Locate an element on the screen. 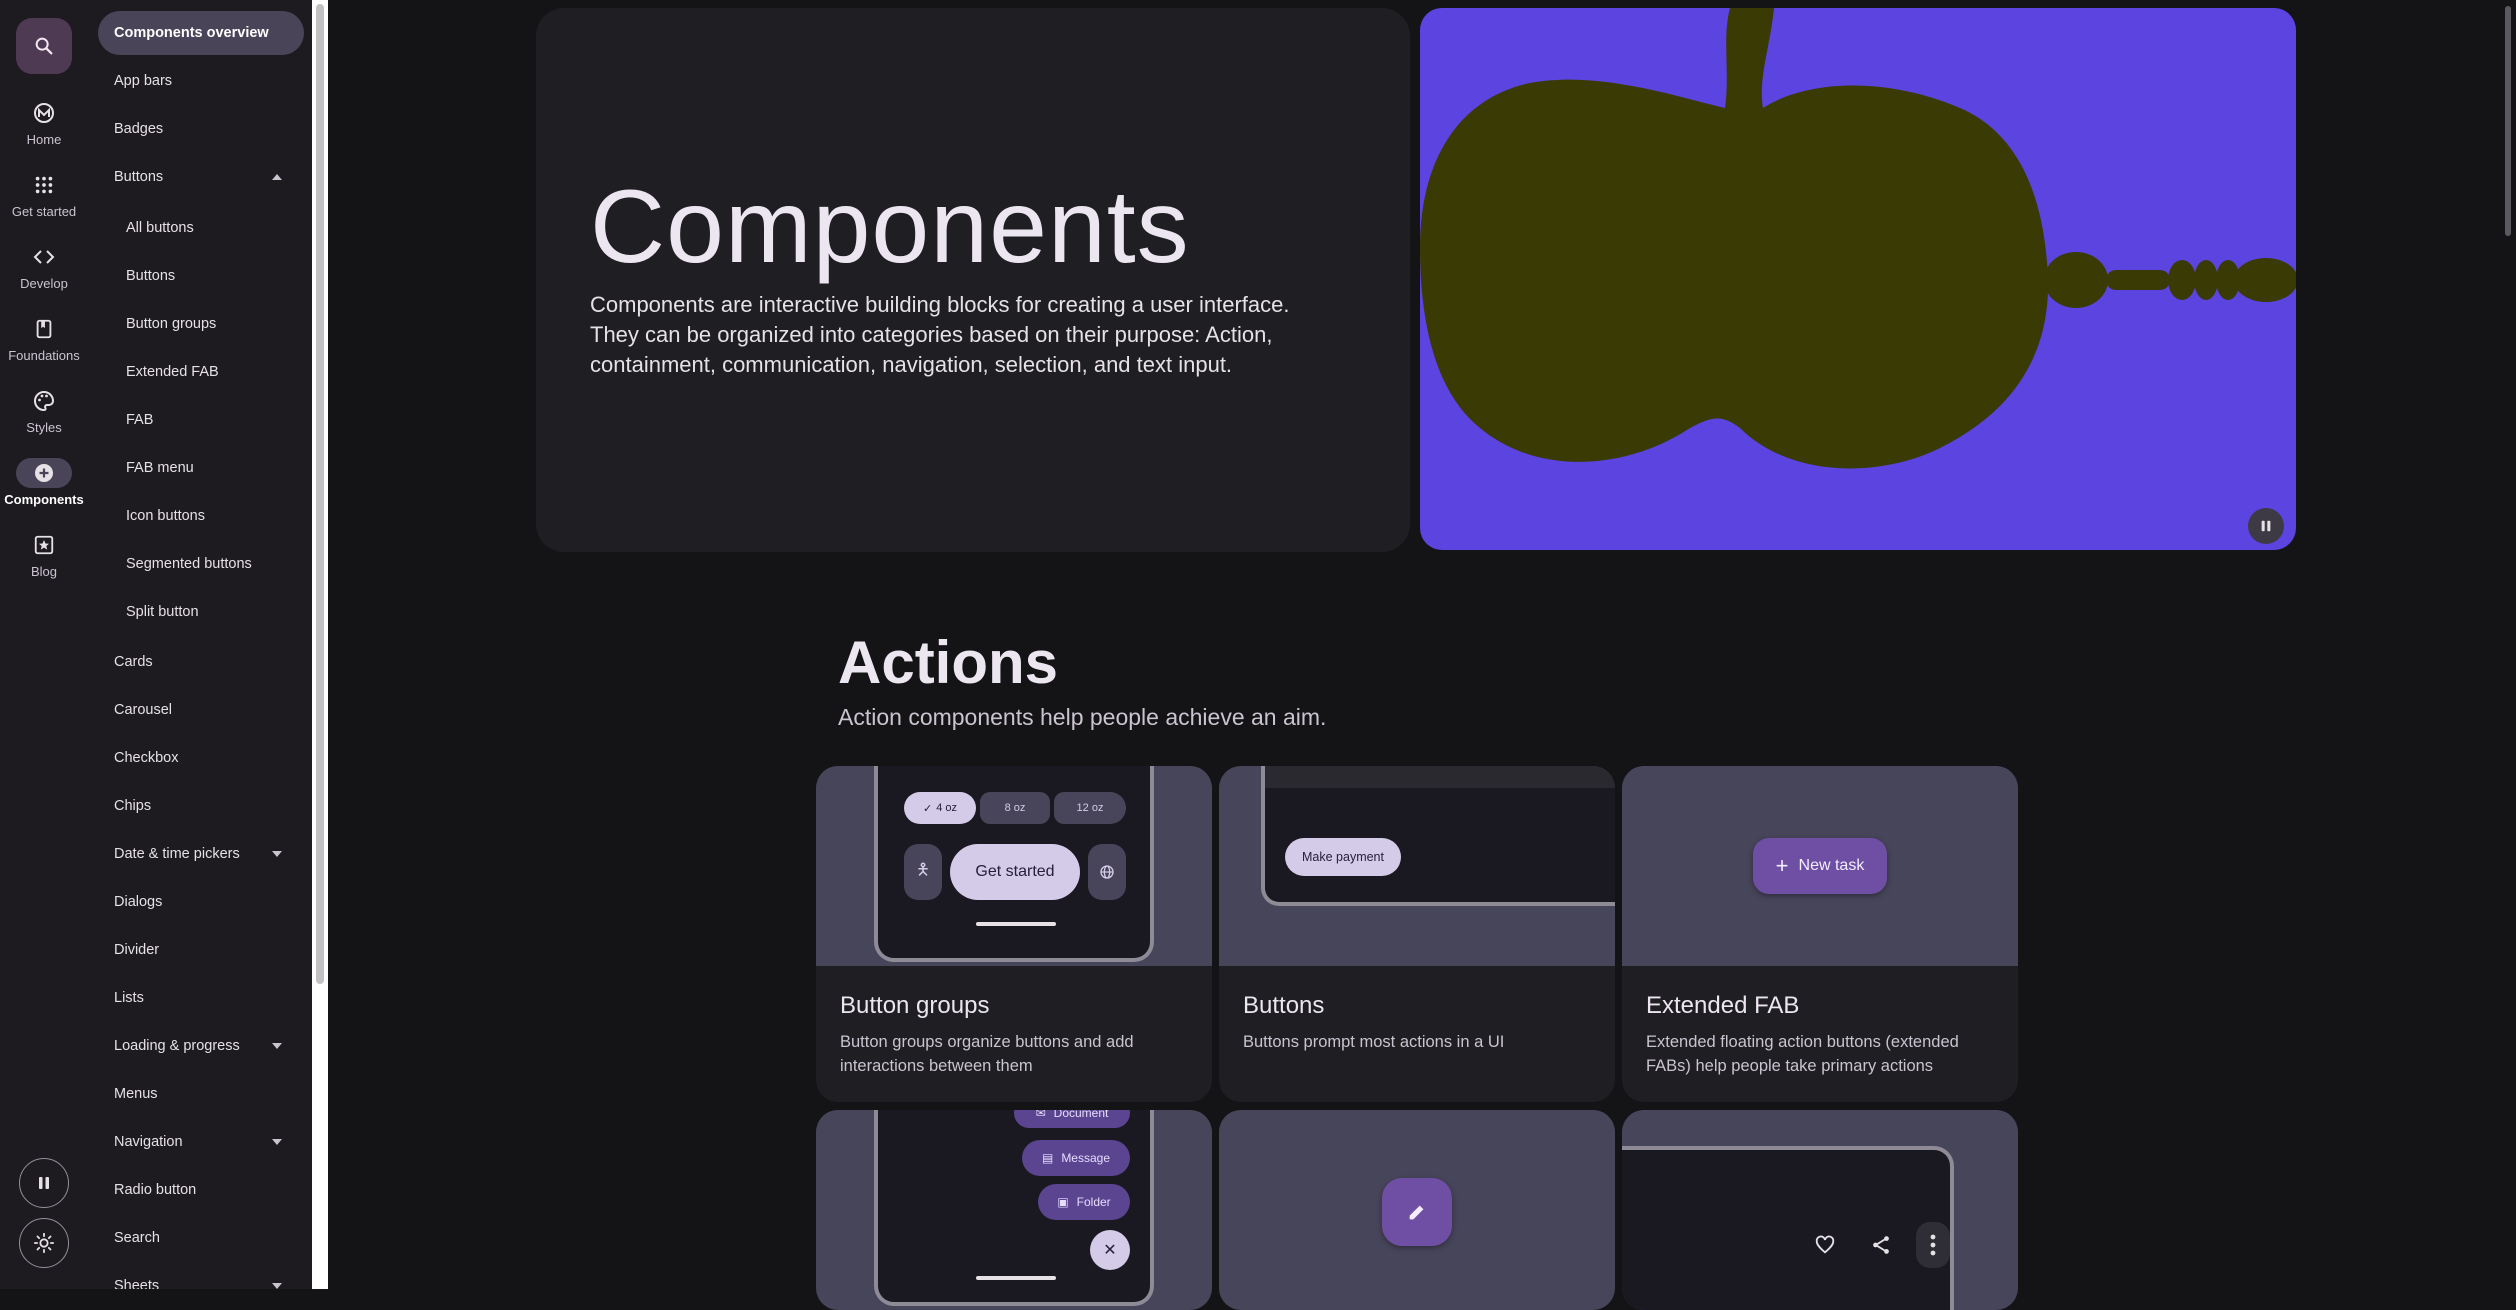 This screenshot has height=1310, width=2516. chat-icon: ▤ is located at coordinates (1047, 1158).